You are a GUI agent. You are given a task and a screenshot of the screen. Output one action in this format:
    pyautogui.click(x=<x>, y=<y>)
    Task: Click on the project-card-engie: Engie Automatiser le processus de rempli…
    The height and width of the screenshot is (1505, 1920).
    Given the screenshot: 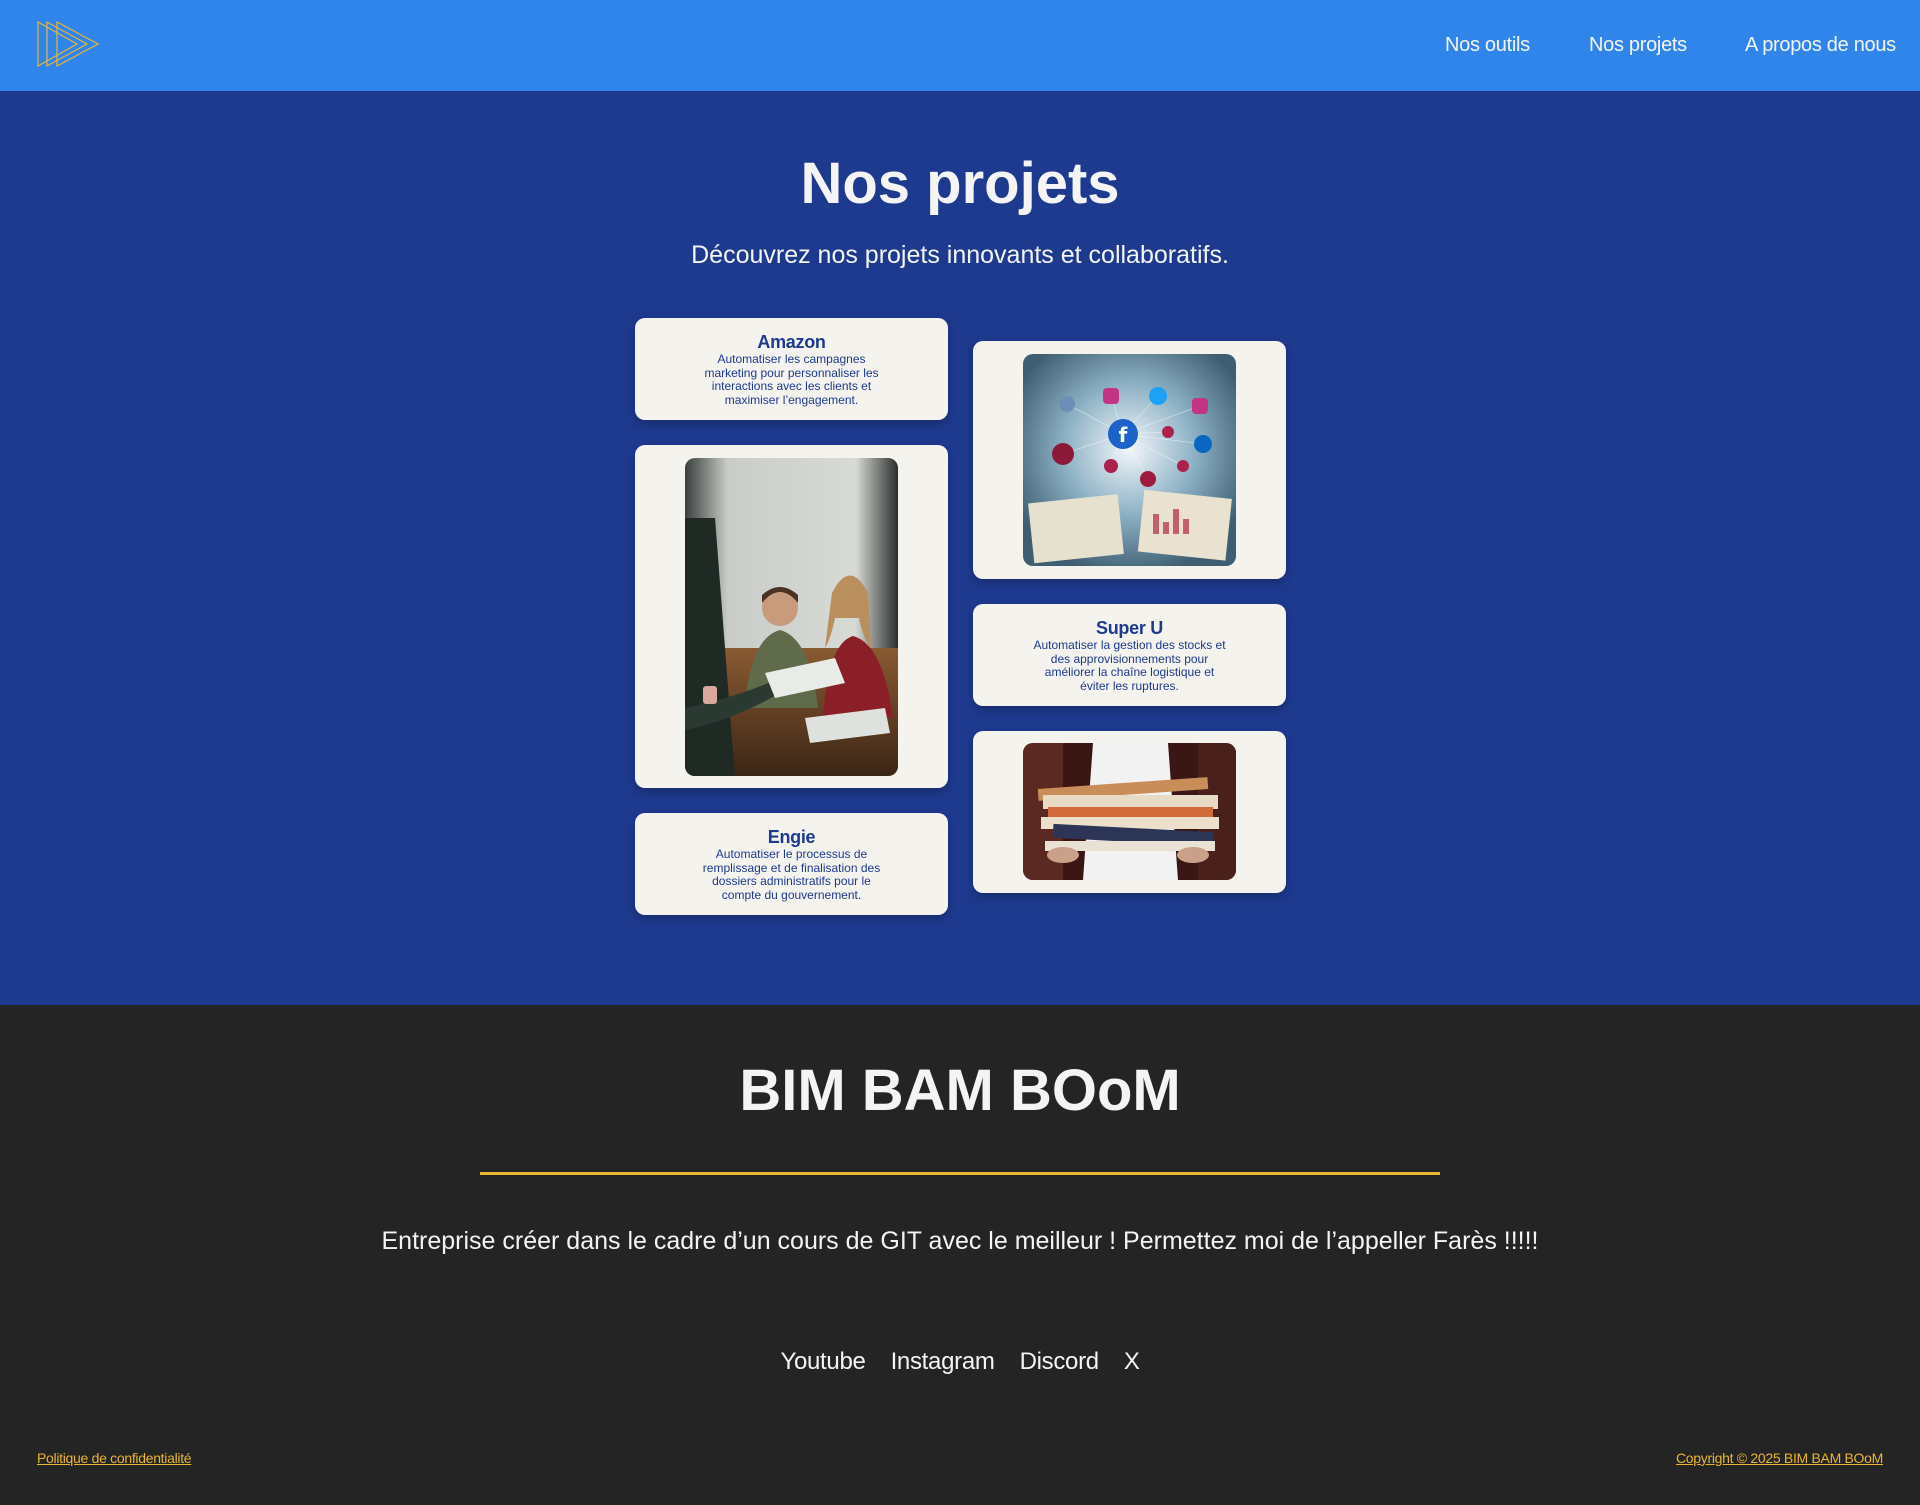 What is the action you would take?
    pyautogui.click(x=791, y=864)
    